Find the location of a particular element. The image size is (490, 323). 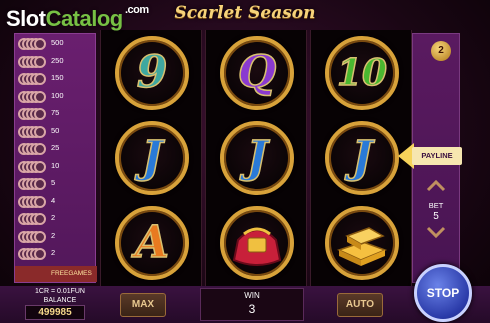

red-bag-icon is located at coordinates (257, 246).